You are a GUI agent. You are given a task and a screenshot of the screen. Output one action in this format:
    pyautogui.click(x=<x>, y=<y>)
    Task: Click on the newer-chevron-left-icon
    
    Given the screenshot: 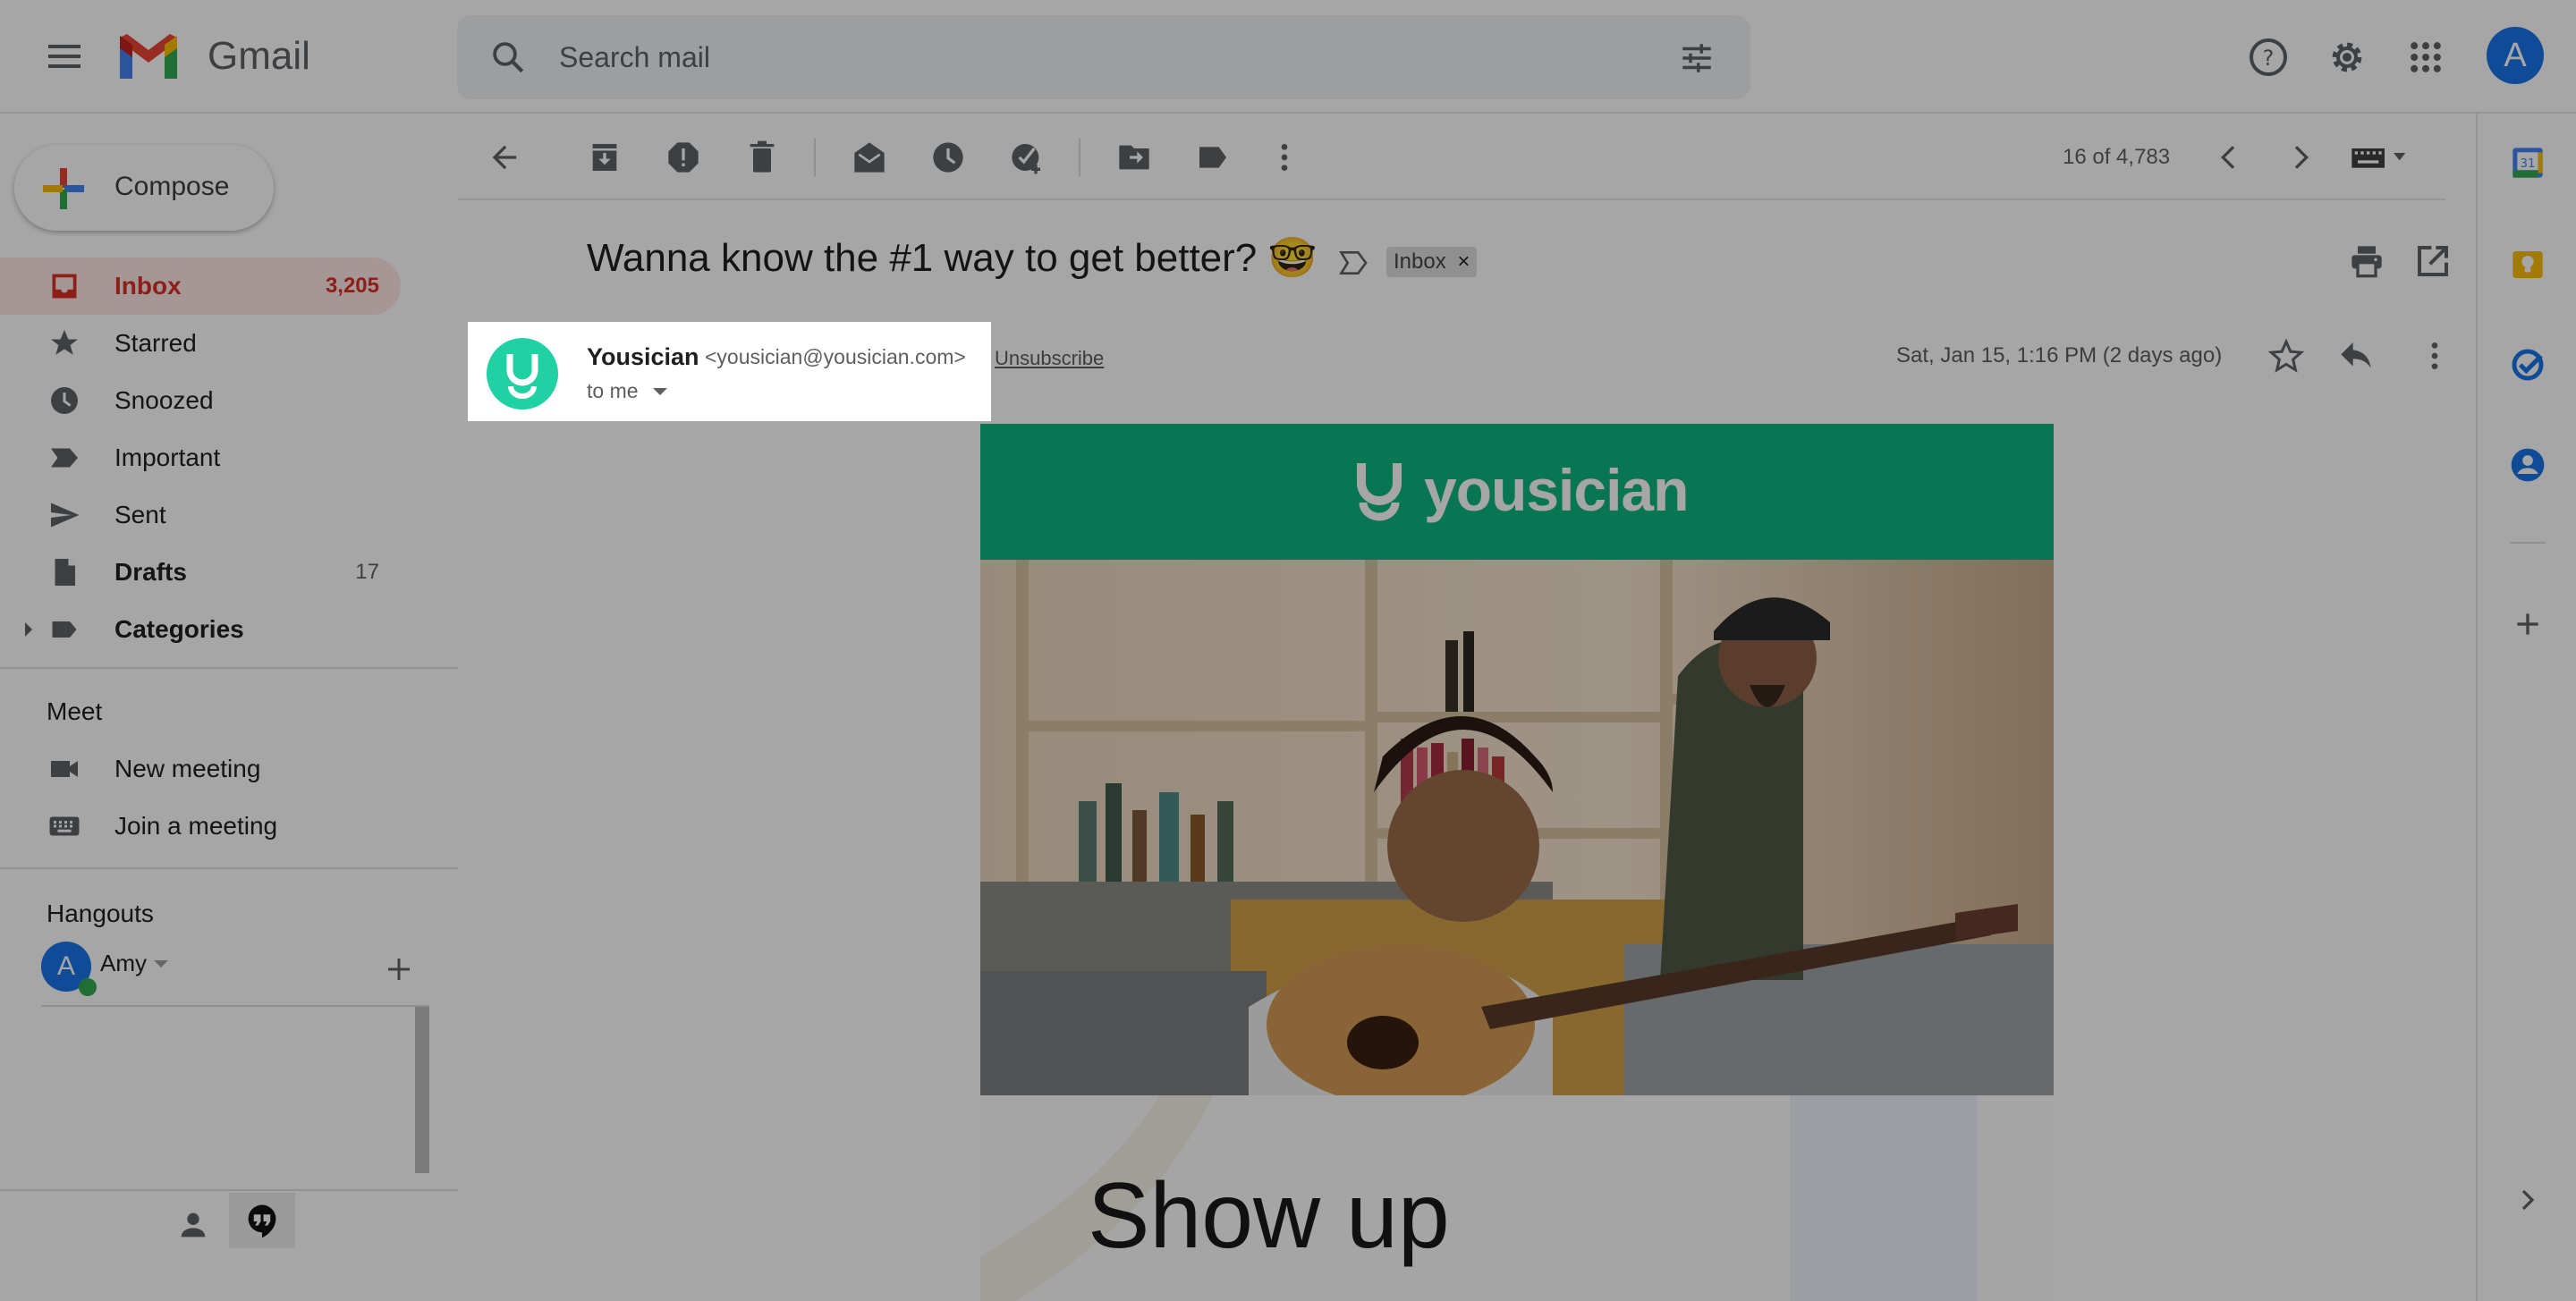 What is the action you would take?
    pyautogui.click(x=2229, y=157)
    